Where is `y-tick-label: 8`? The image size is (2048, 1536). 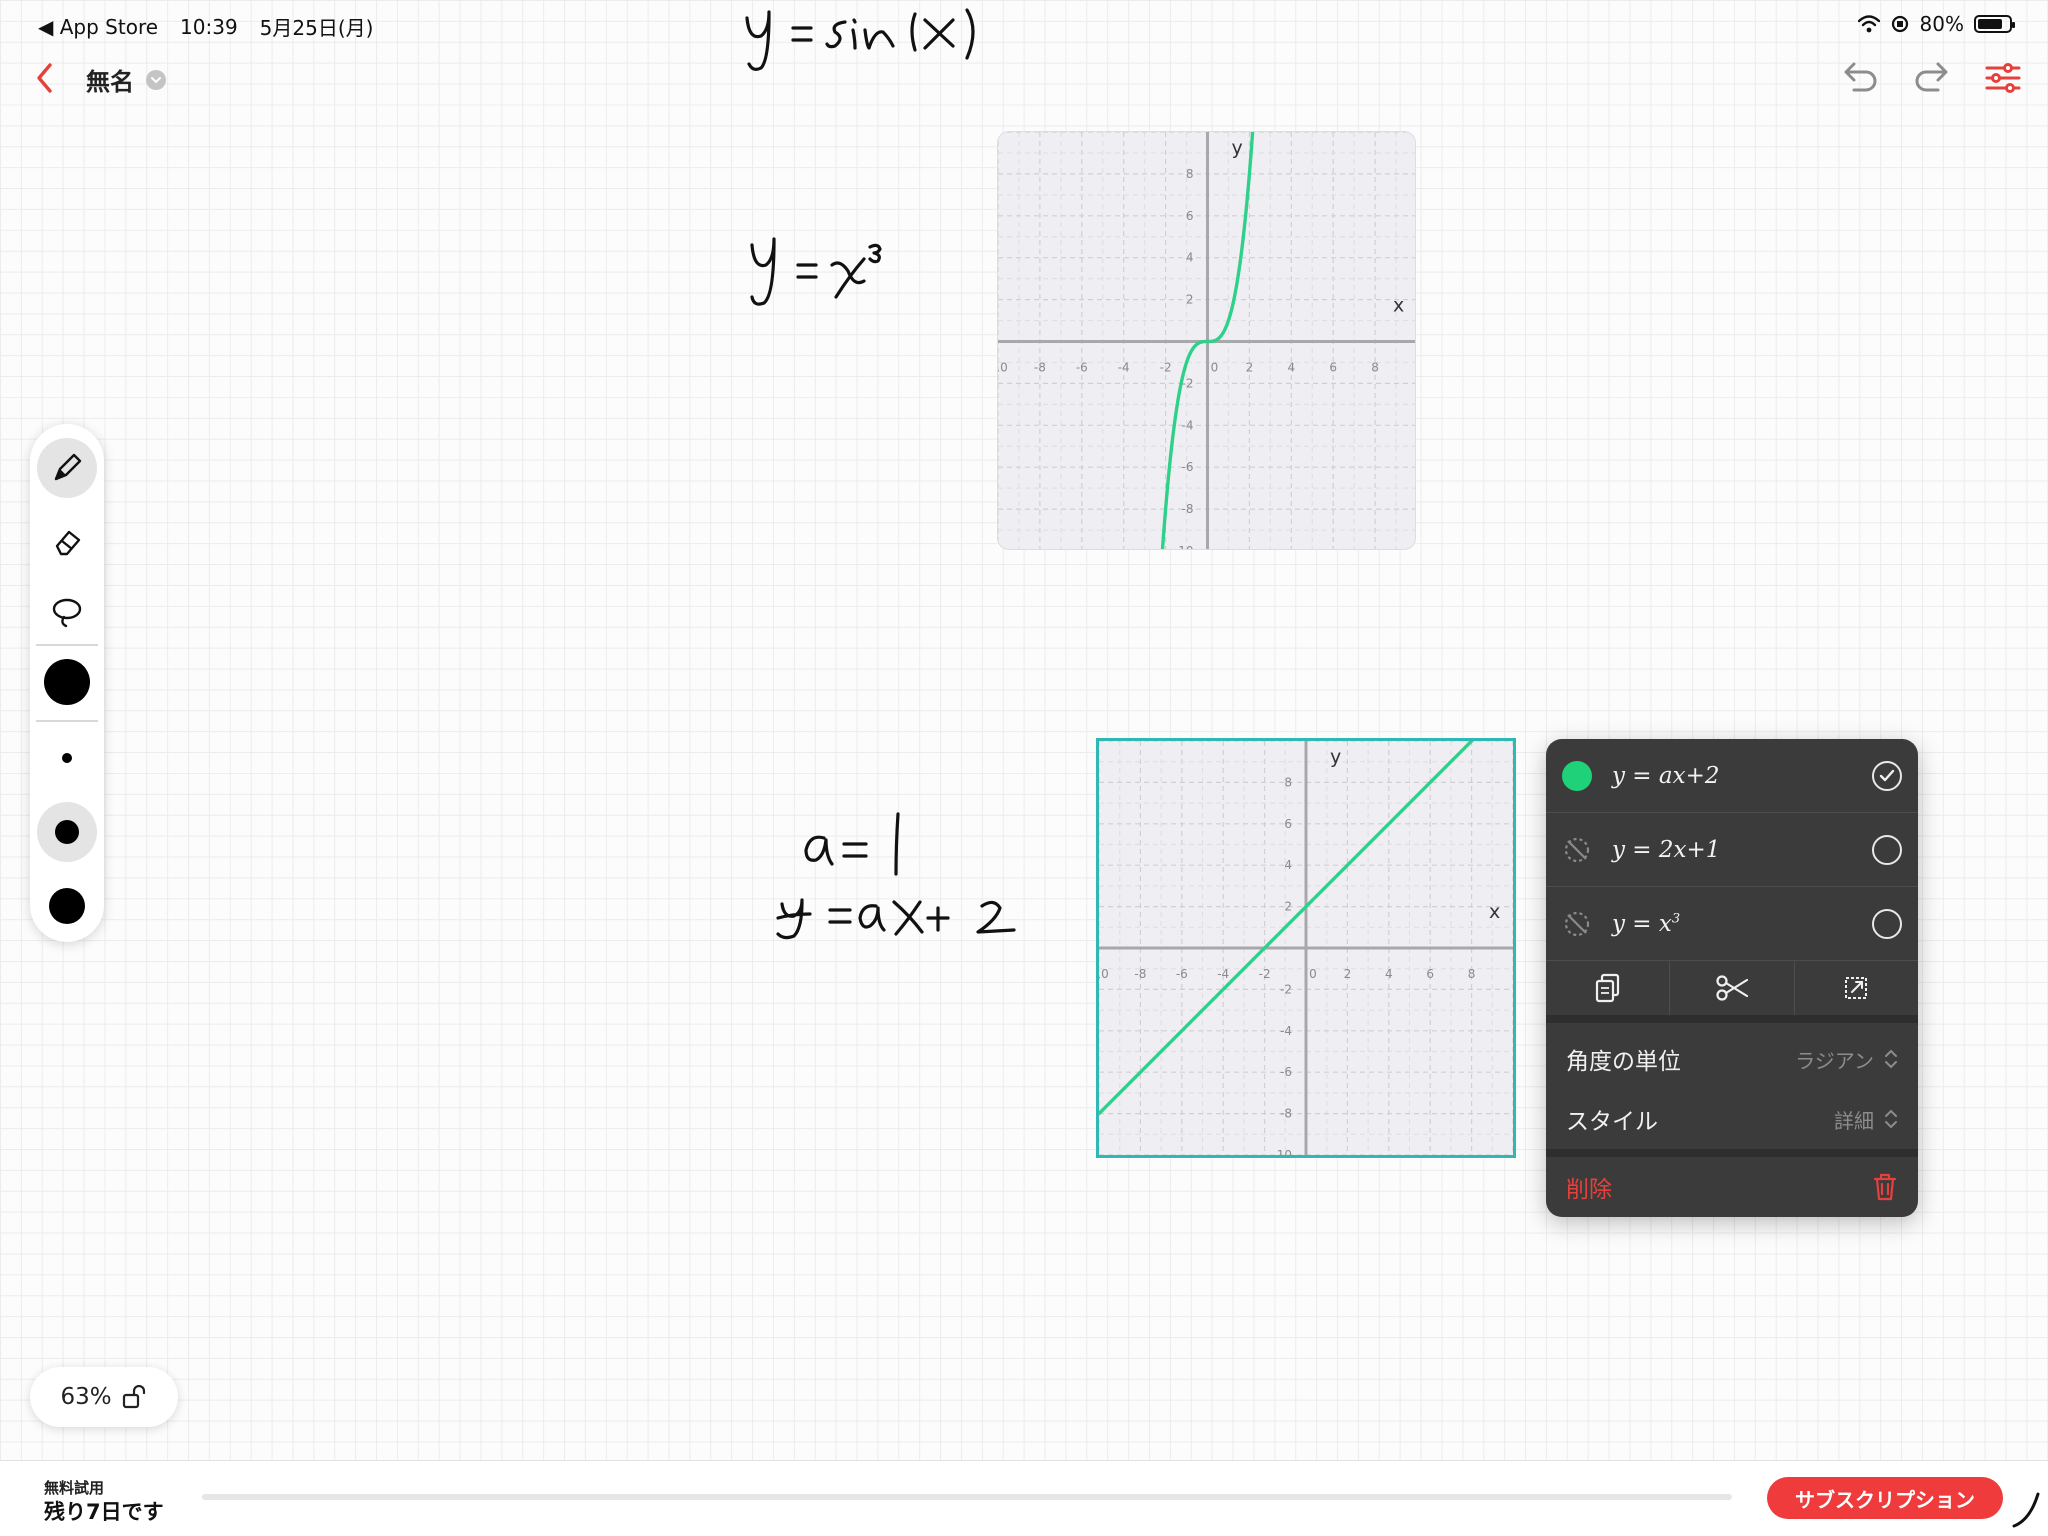 y-tick-label: 8 is located at coordinates (1288, 782).